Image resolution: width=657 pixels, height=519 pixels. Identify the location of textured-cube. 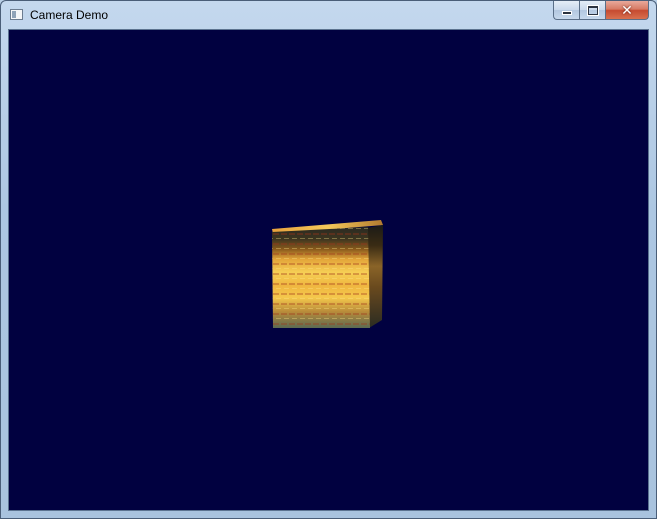
(327, 274).